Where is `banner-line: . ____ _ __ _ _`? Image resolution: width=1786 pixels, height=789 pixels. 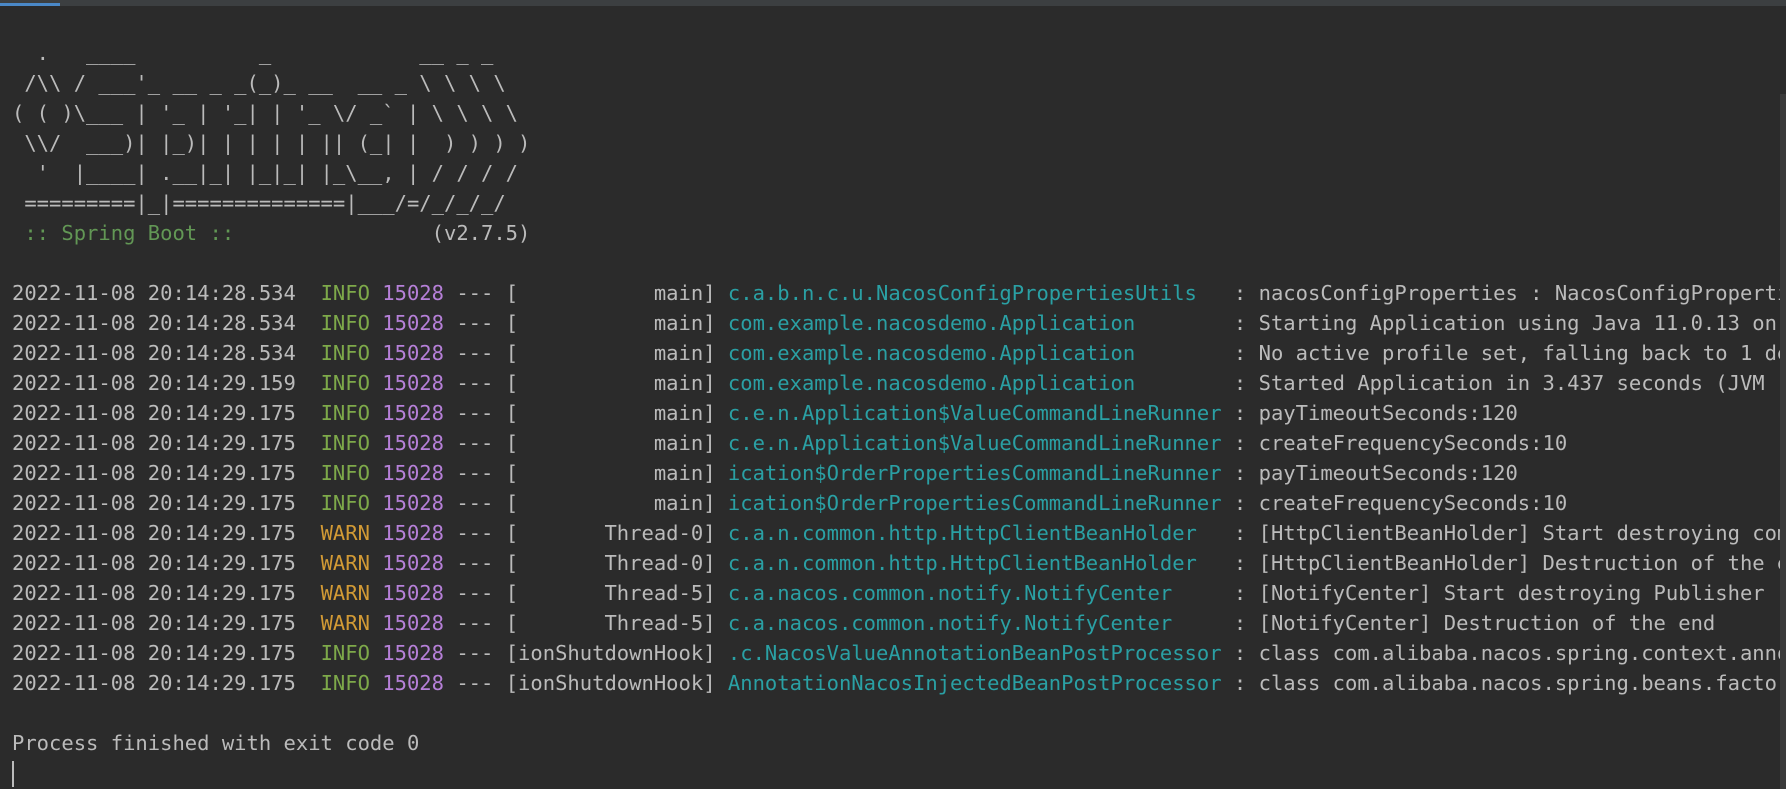
banner-line: . ____ _ __ _ _ is located at coordinates (253, 53).